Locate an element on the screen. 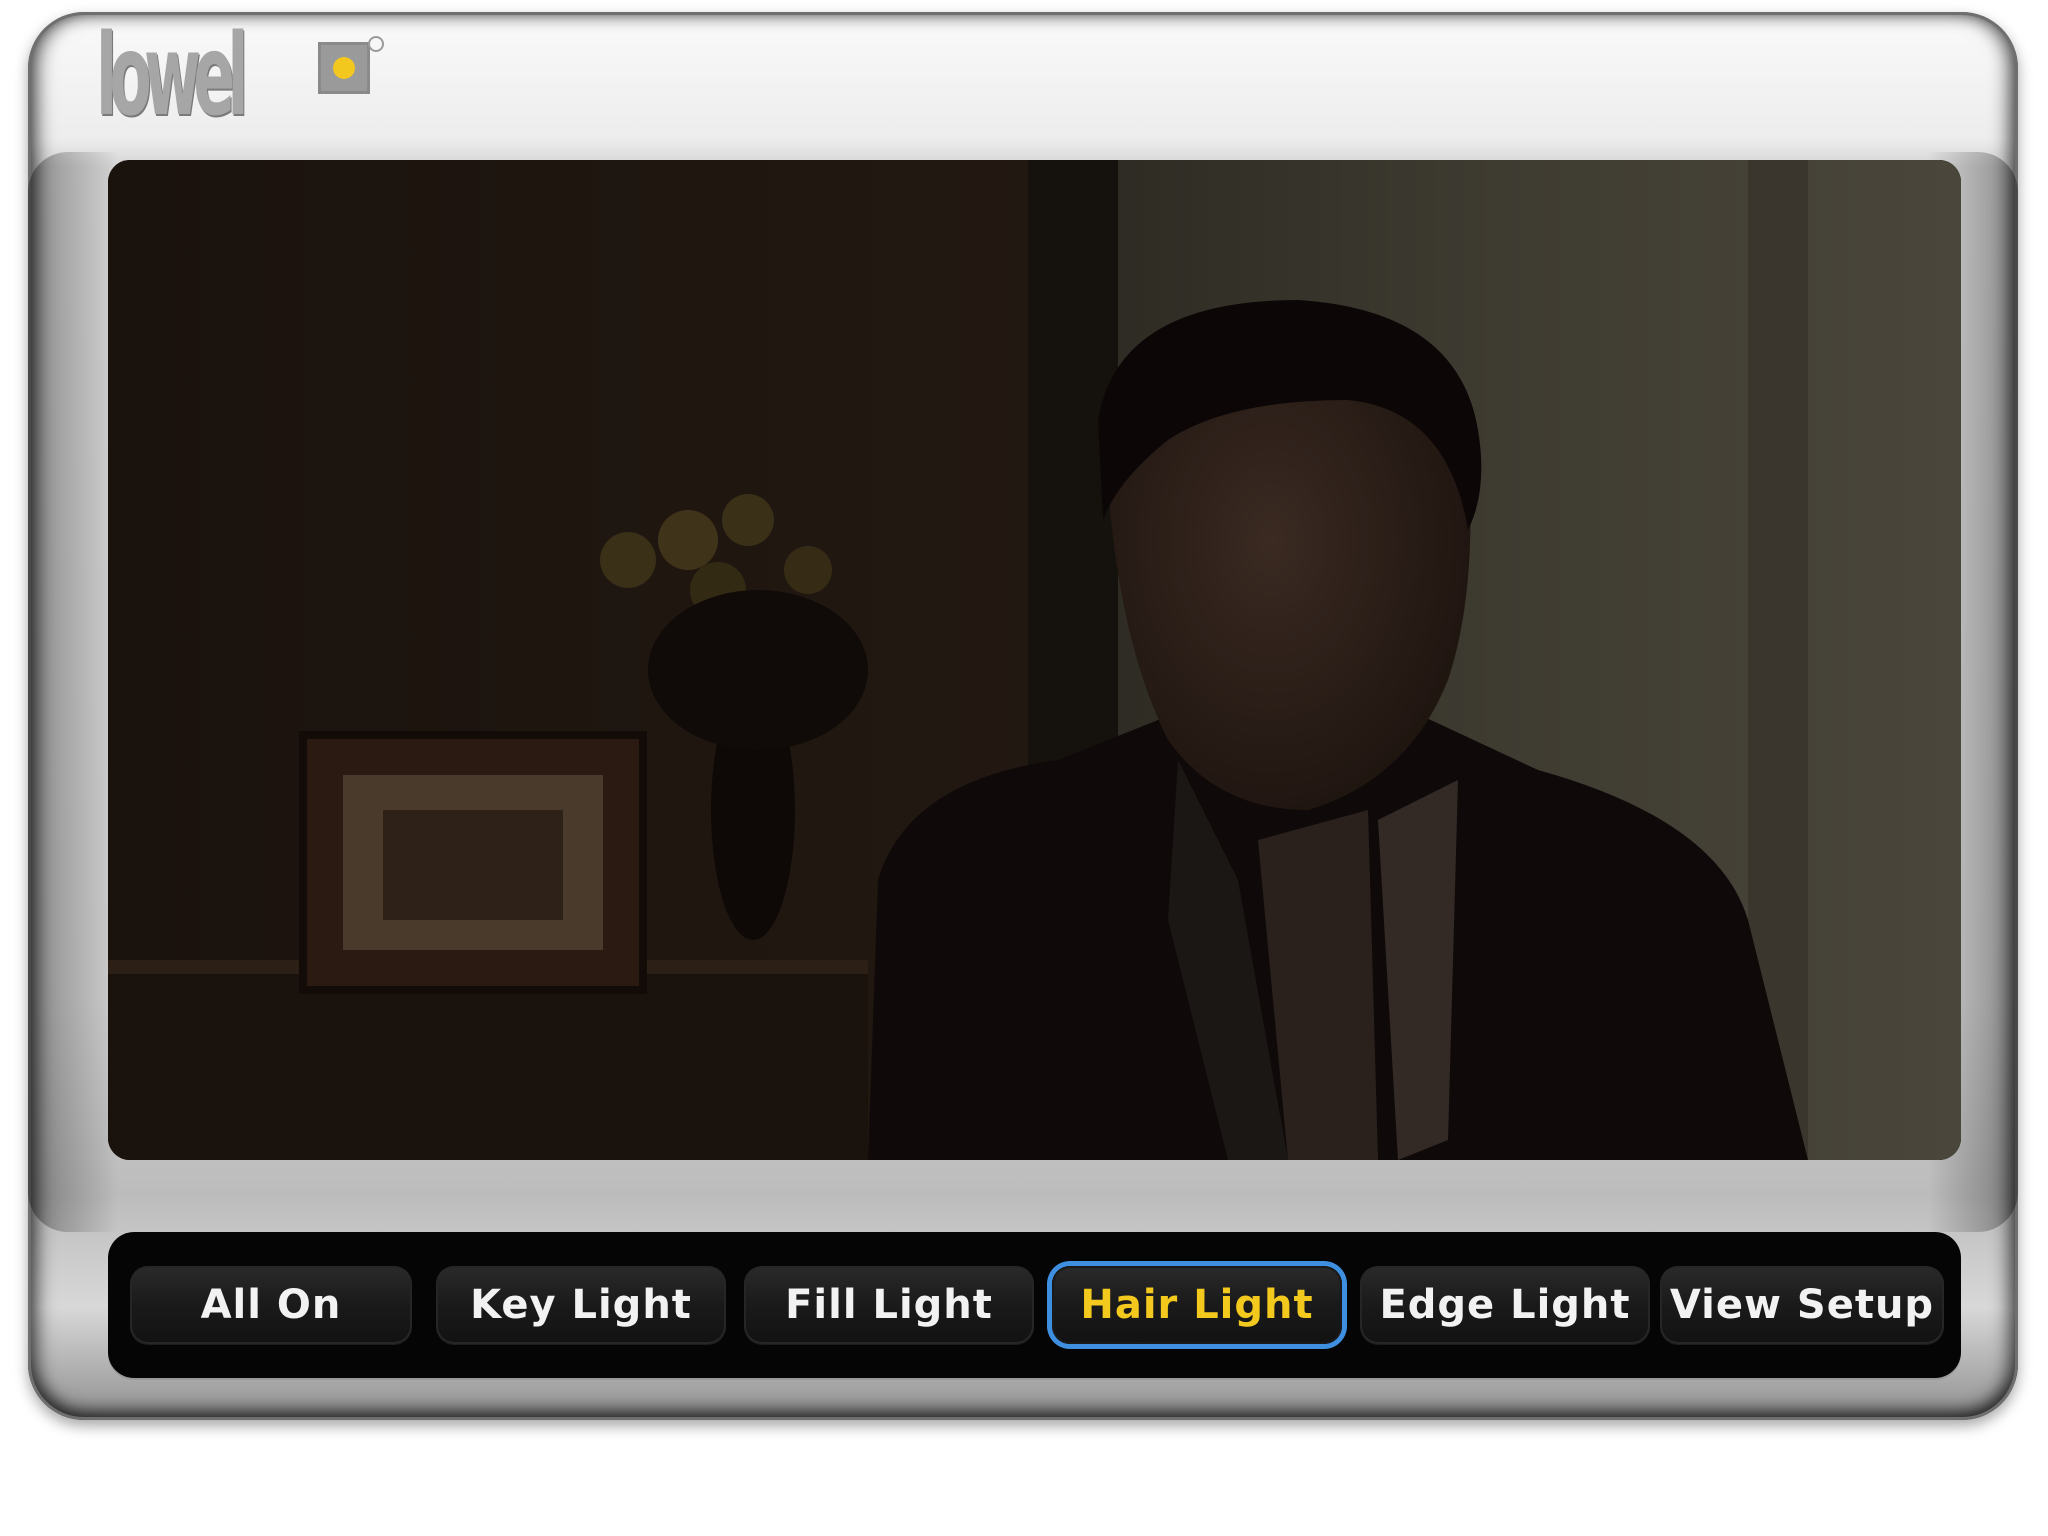  hair-light-button: Hair Light is located at coordinates (1197, 1305).